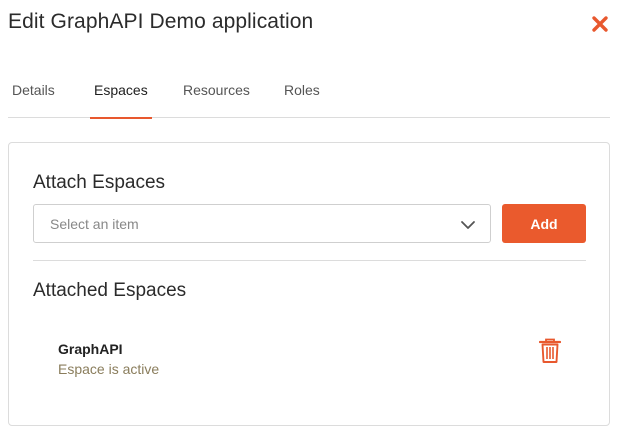 The width and height of the screenshot is (621, 442). What do you see at coordinates (302, 94) in the screenshot?
I see `tab-roles: Roles` at bounding box center [302, 94].